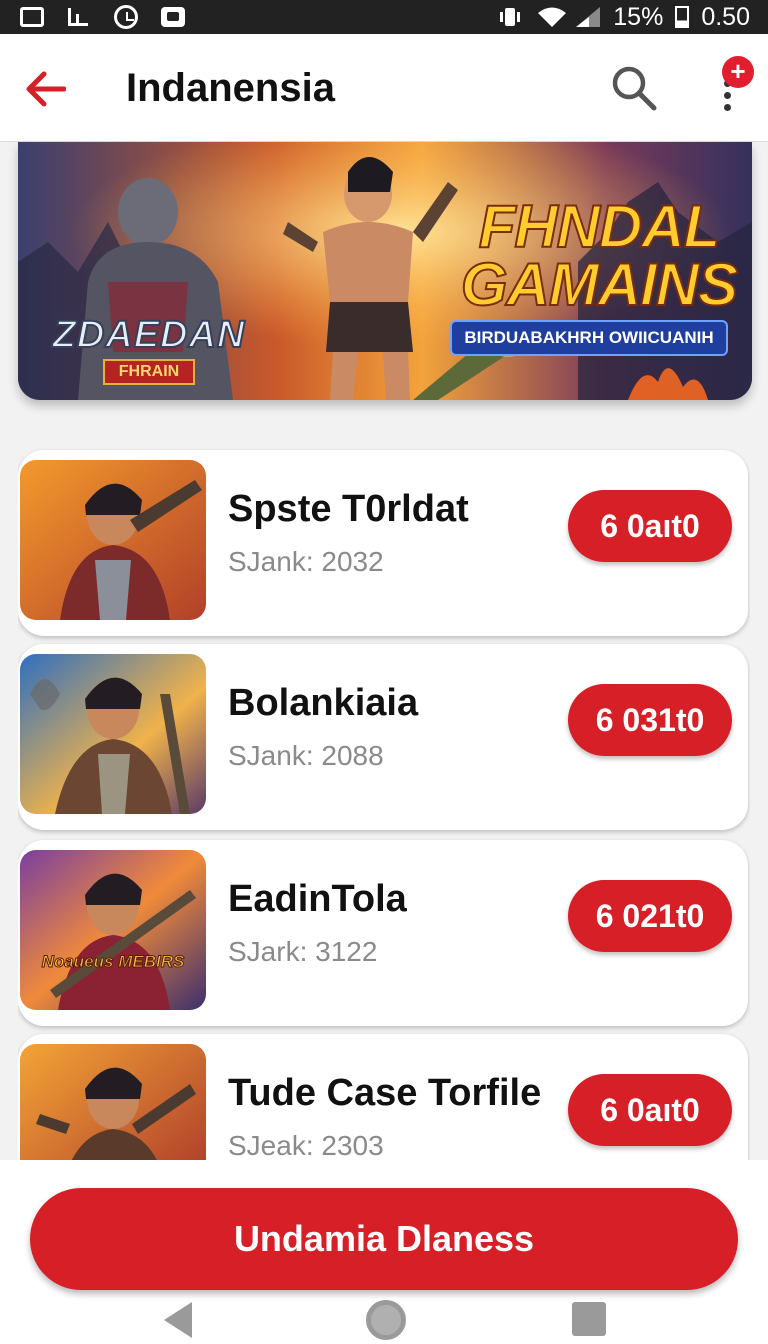  What do you see at coordinates (178, 1320) in the screenshot?
I see `nav-back-icon` at bounding box center [178, 1320].